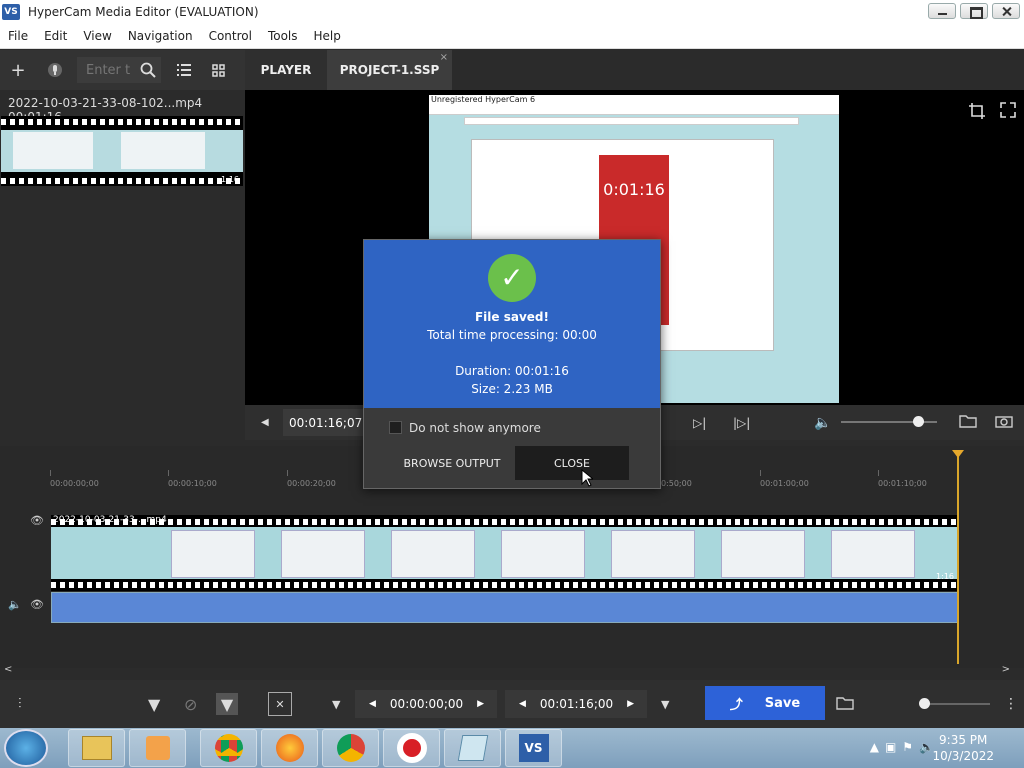  What do you see at coordinates (533, 748) in the screenshot?
I see `taskbar-hypercam: VS` at bounding box center [533, 748].